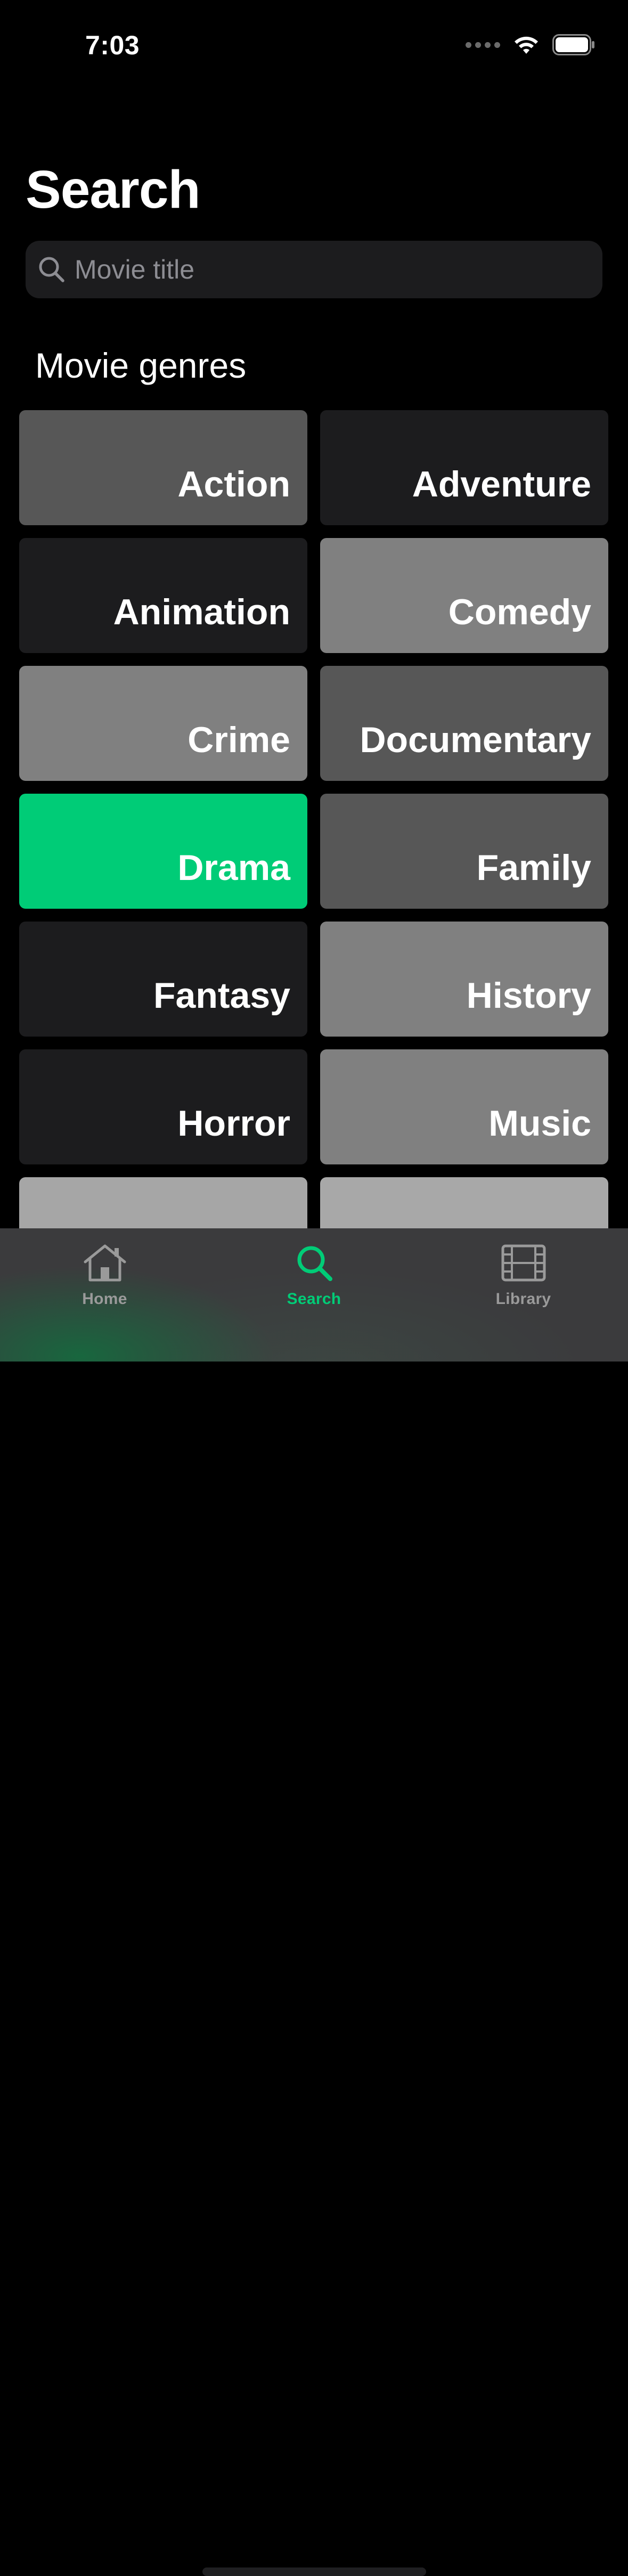 The width and height of the screenshot is (628, 2576). I want to click on wifi-icon, so click(526, 45).